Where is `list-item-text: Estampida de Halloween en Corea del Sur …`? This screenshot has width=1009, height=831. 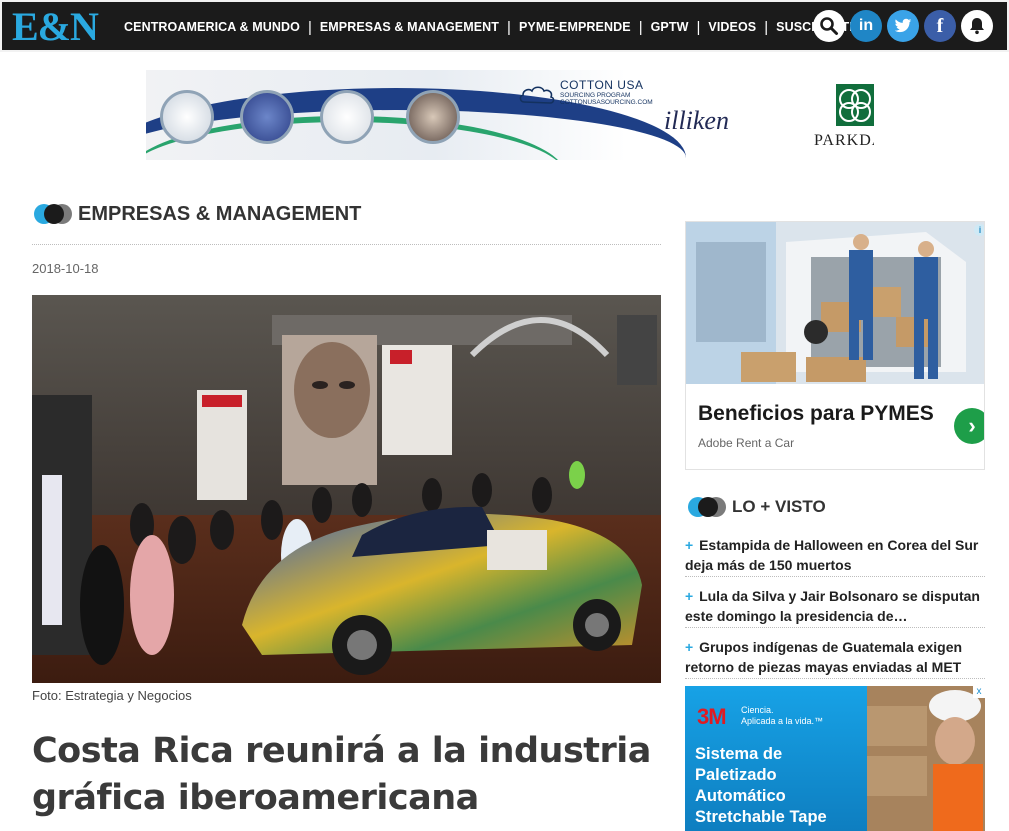
list-item-text: Estampida de Halloween en Corea del Sur … is located at coordinates (831, 555).